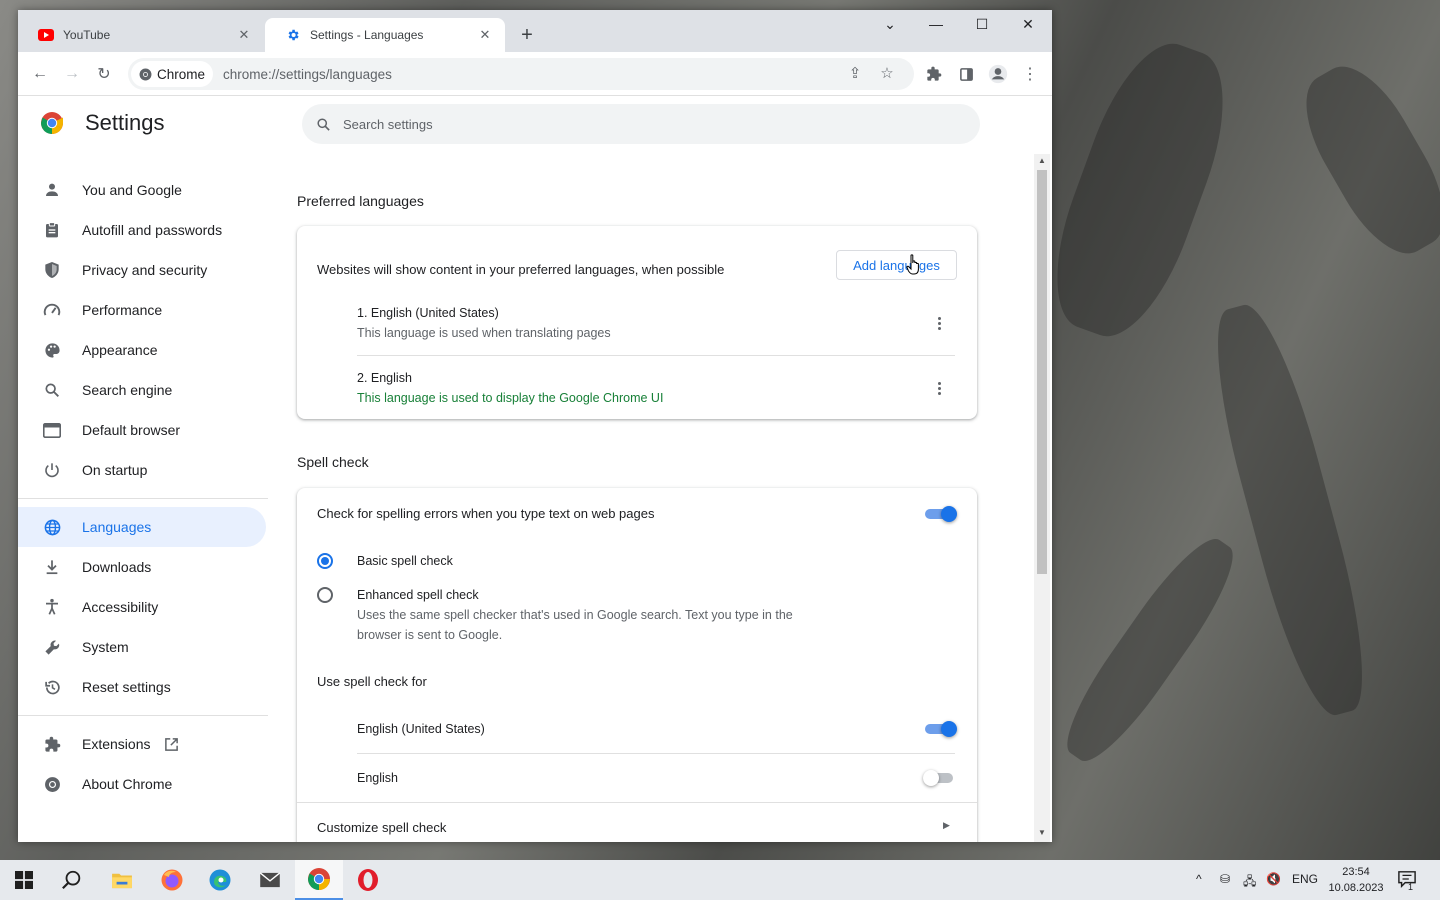 The image size is (1440, 900). What do you see at coordinates (966, 74) in the screenshot?
I see `side-panel-icon` at bounding box center [966, 74].